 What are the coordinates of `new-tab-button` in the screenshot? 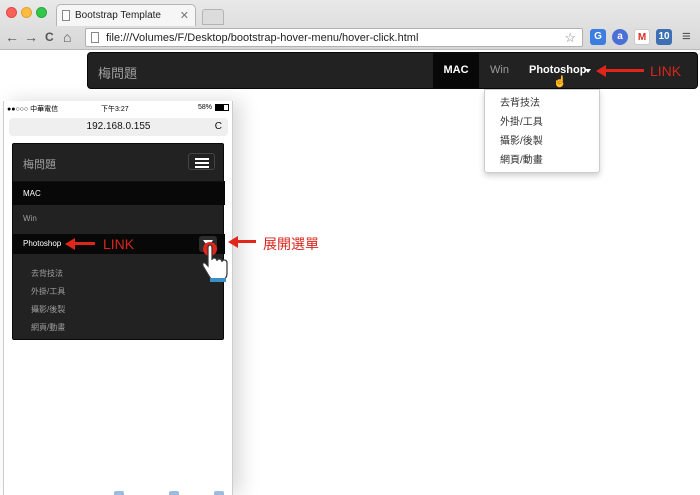 It's located at (213, 17).